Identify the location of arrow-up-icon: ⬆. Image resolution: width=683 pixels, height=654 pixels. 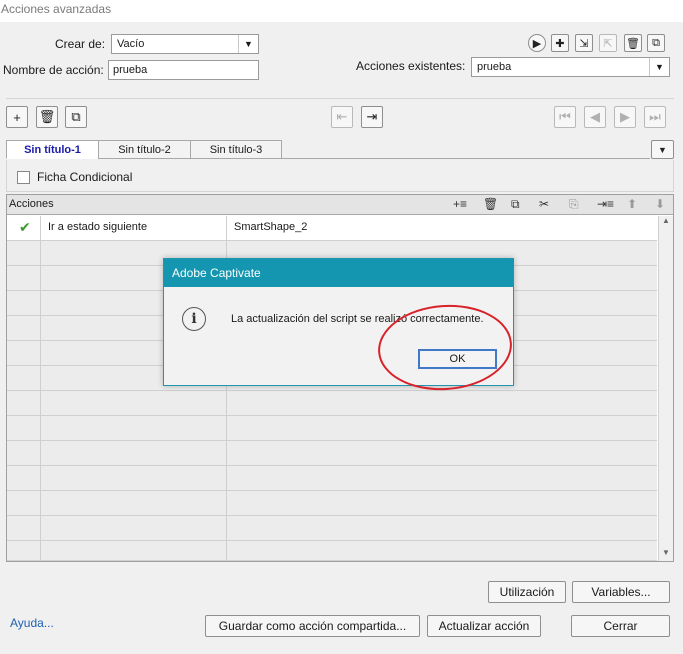
(632, 204).